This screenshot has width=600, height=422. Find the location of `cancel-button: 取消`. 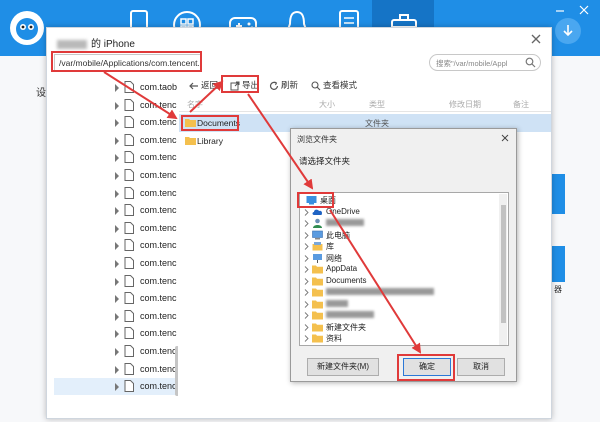

cancel-button: 取消 is located at coordinates (481, 367).